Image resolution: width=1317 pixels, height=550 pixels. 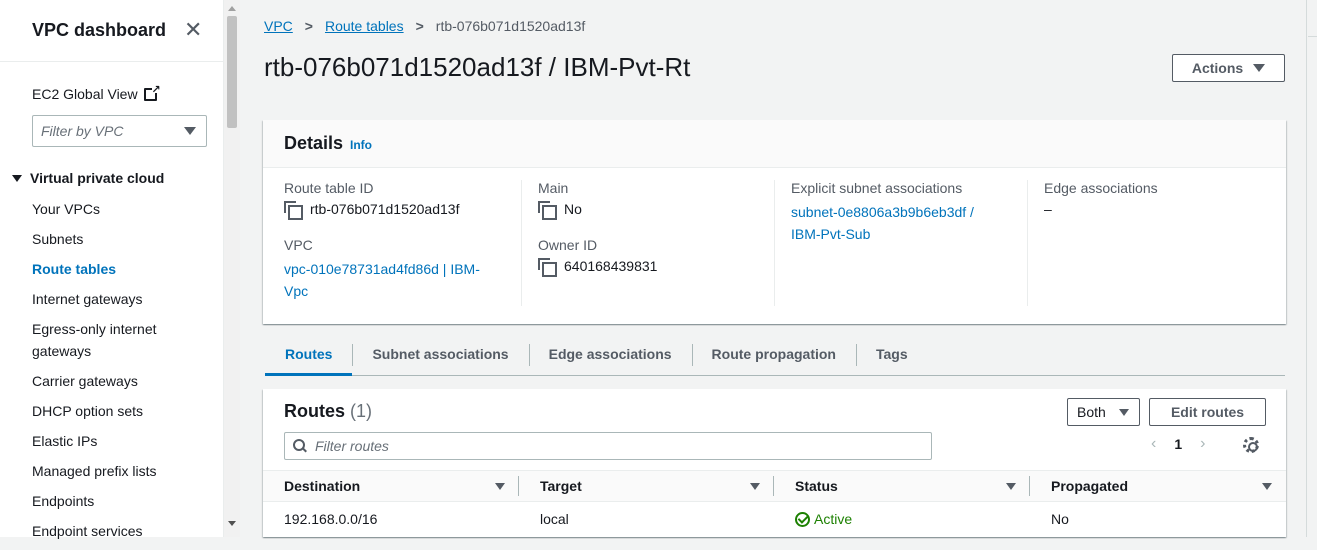 I want to click on page-title: rtb-076b071d1520ad13f / IBM-Pvt-Rt, so click(x=477, y=67).